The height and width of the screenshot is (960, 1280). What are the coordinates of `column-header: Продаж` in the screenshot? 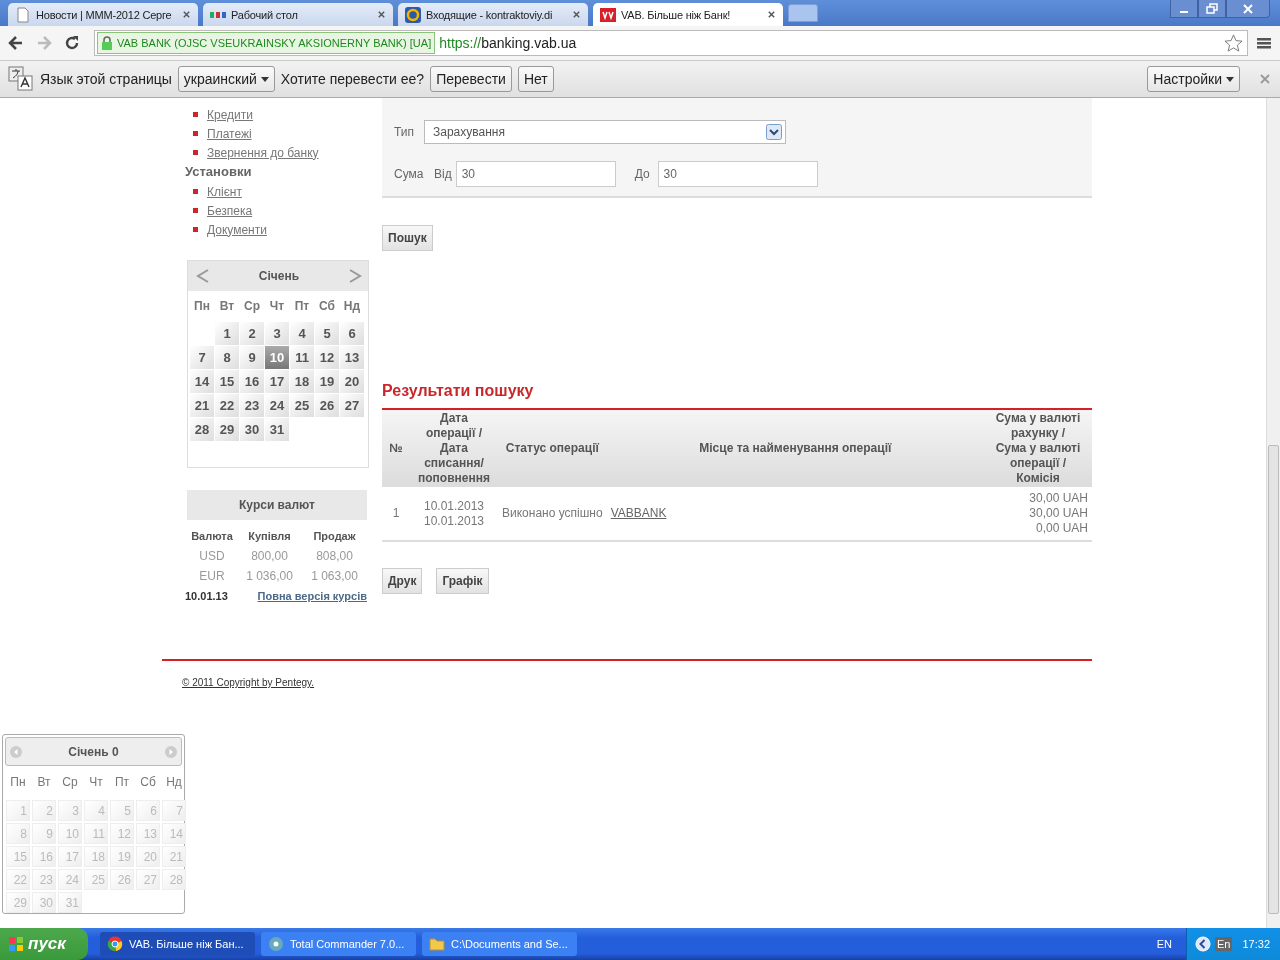 It's located at (334, 536).